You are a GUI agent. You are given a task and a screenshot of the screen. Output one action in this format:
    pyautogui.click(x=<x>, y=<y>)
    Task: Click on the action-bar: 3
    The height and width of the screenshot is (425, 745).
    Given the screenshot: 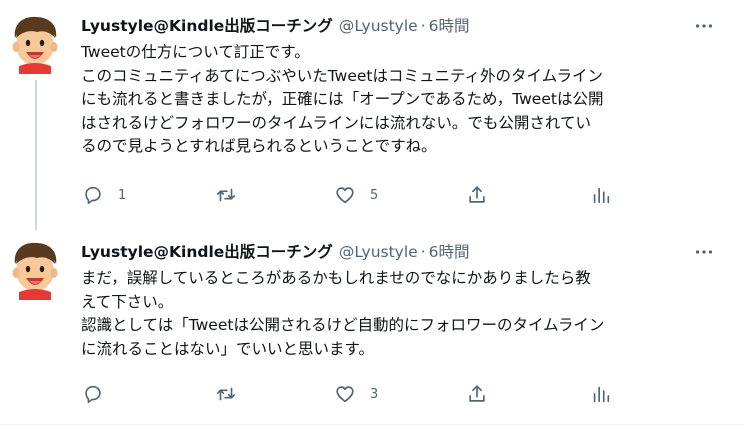 What is the action you would take?
    pyautogui.click(x=358, y=394)
    